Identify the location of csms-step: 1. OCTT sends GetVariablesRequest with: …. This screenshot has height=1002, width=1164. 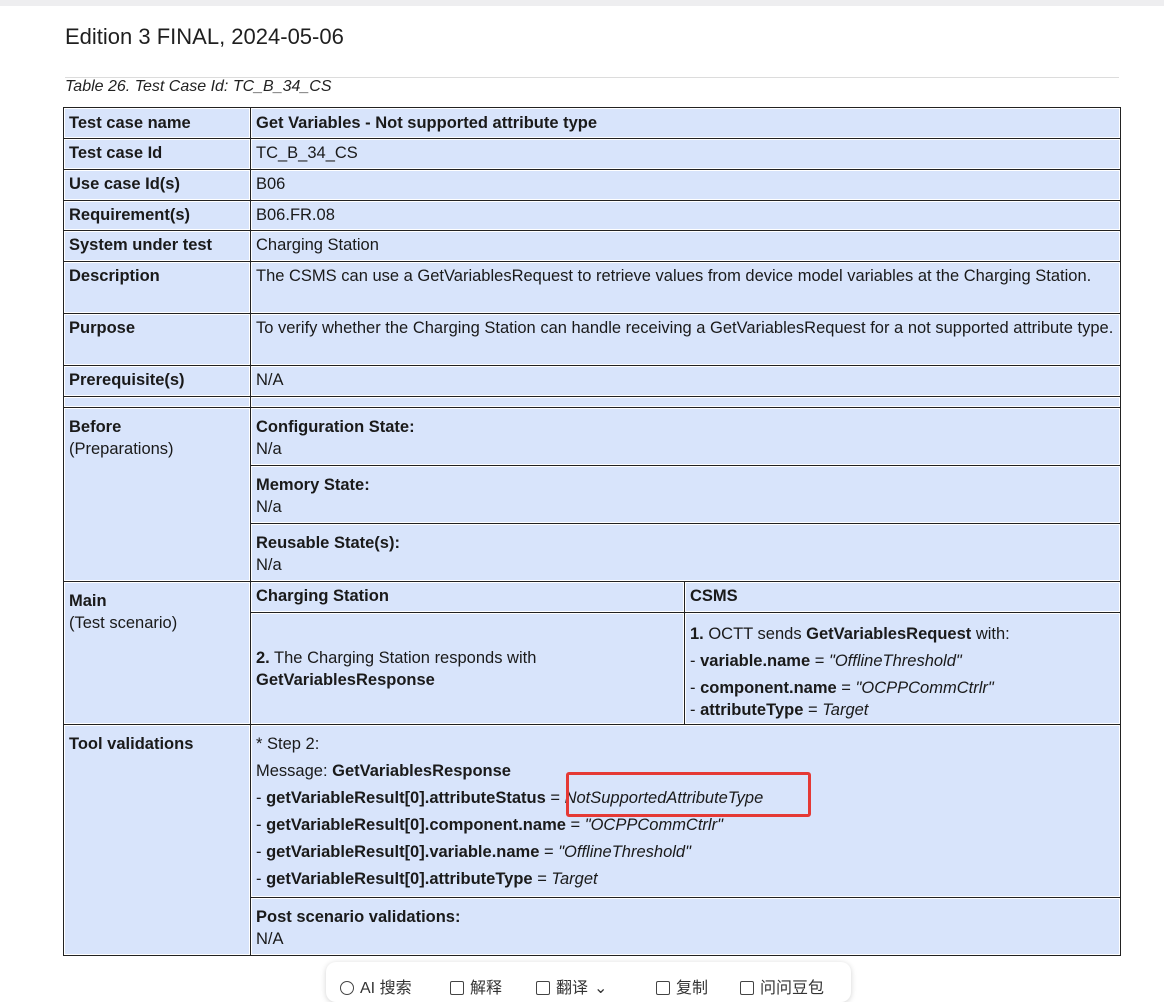
(902, 668).